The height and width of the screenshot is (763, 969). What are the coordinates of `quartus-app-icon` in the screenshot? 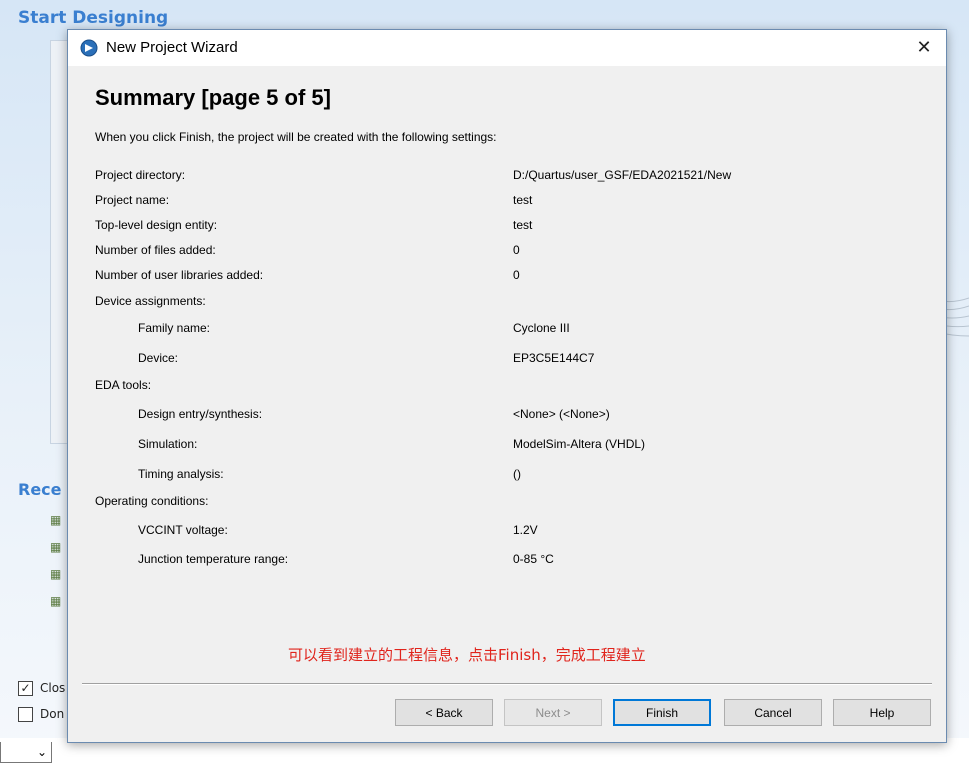 It's located at (89, 48).